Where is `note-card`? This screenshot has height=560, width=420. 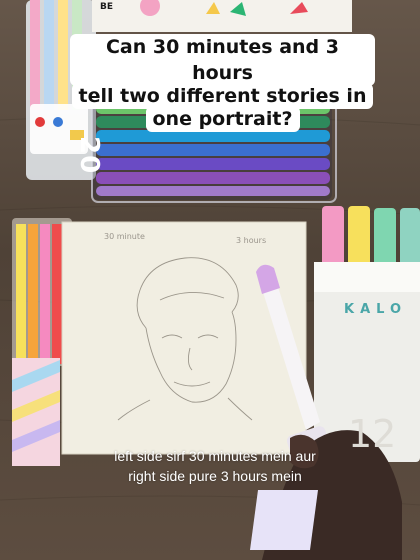 note-card is located at coordinates (284, 520).